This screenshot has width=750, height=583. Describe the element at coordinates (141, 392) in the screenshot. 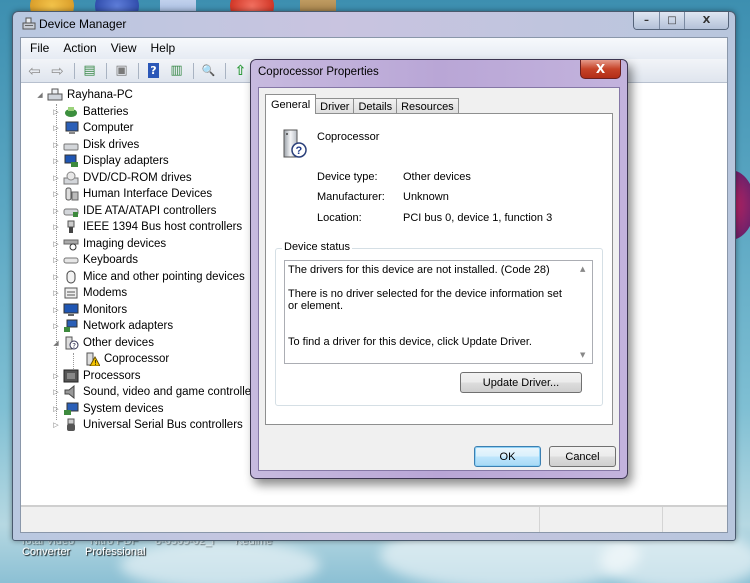

I see `tree-item: ▷ Sound, video and game controllers` at that location.